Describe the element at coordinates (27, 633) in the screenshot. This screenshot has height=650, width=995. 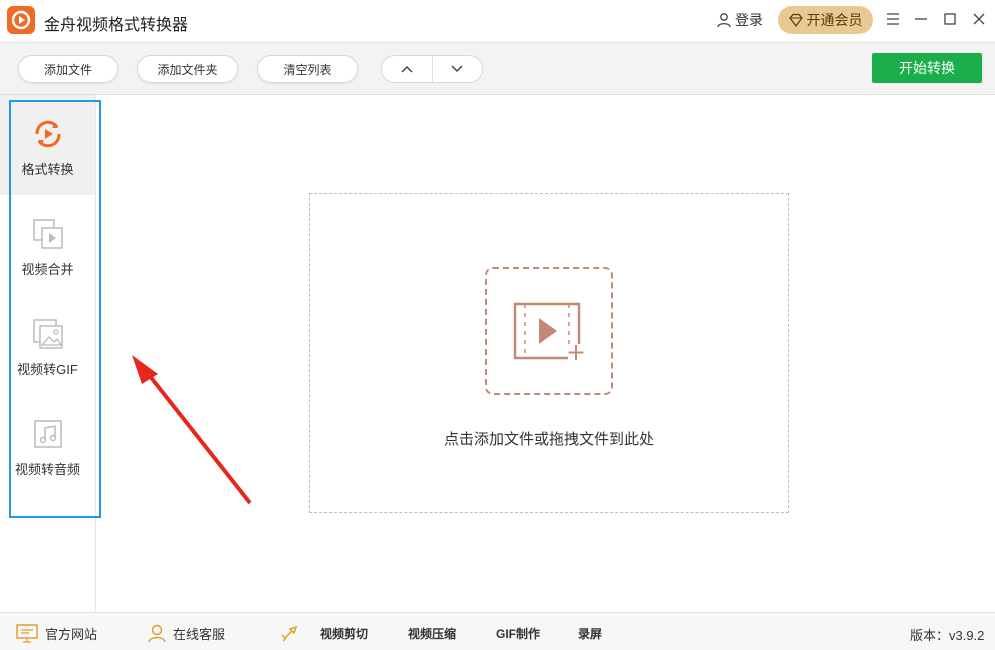
I see `monitor-icon` at that location.